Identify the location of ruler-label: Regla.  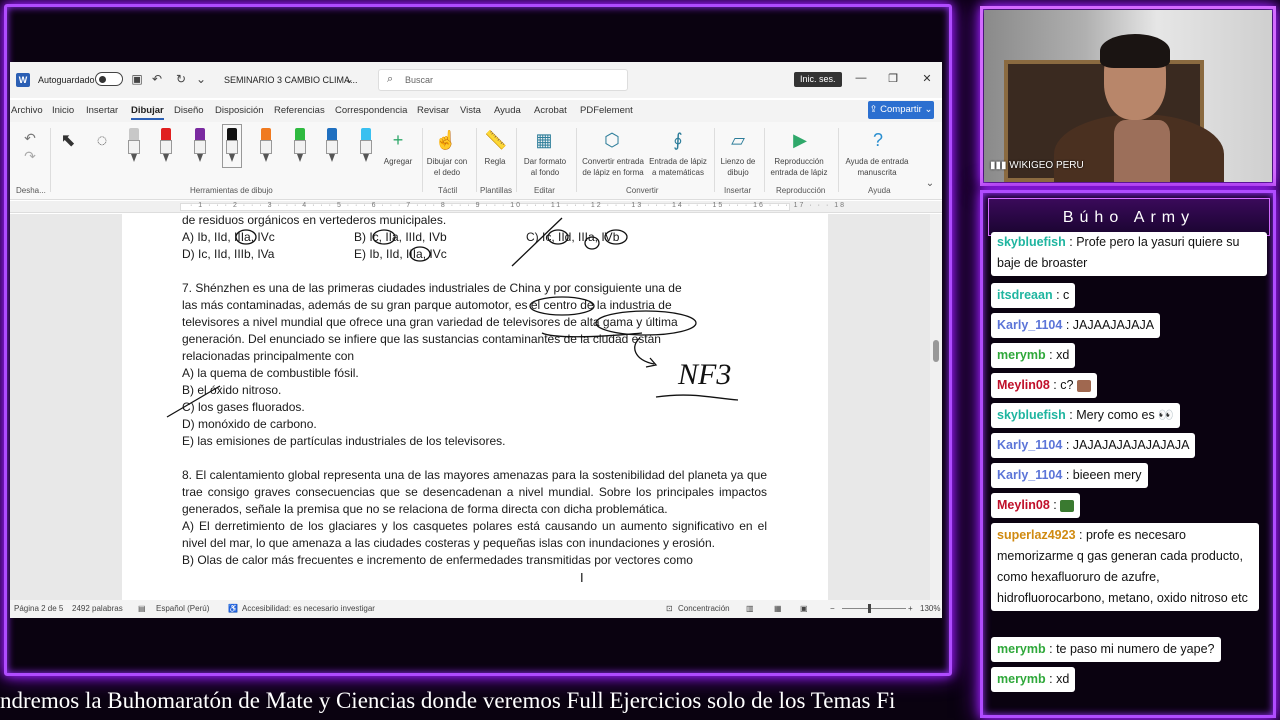
(495, 161).